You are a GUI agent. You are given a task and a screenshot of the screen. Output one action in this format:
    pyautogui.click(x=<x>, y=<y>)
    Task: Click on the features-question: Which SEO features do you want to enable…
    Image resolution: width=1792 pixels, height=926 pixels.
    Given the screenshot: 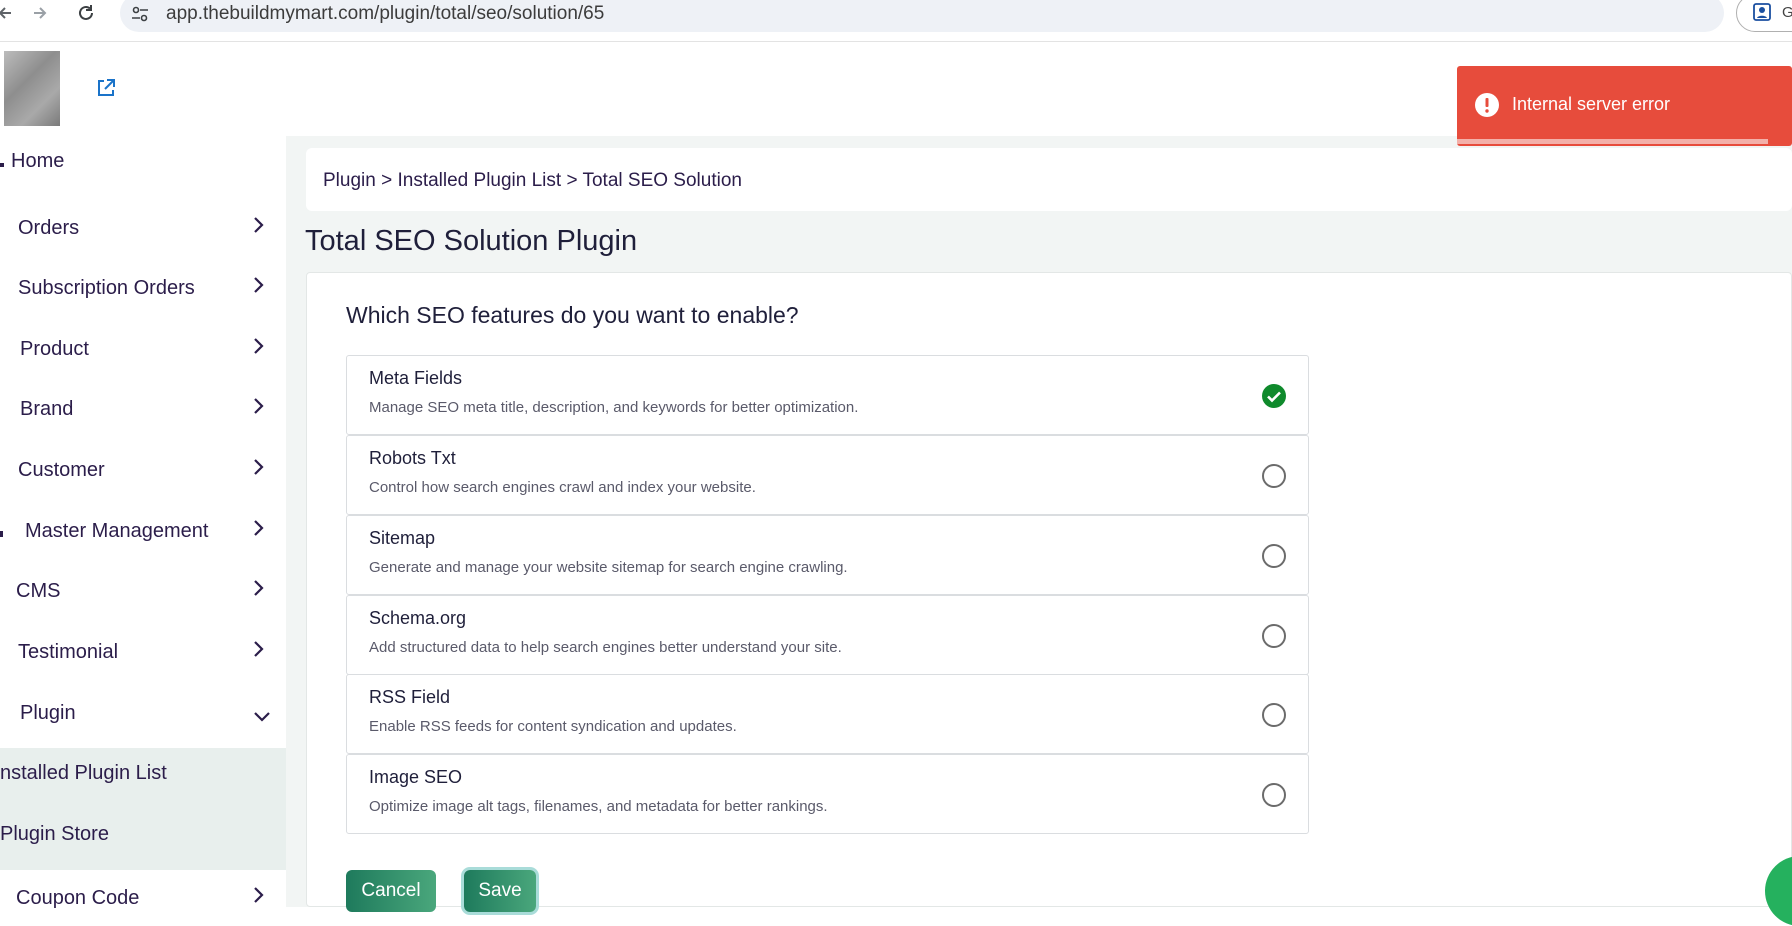 What is the action you would take?
    pyautogui.click(x=572, y=315)
    